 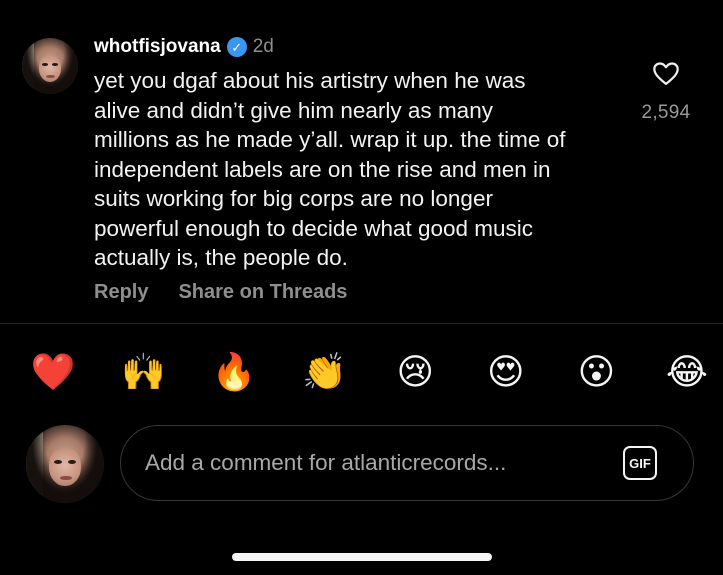 I want to click on reaction-heart-eyes: 😍, so click(x=506, y=373).